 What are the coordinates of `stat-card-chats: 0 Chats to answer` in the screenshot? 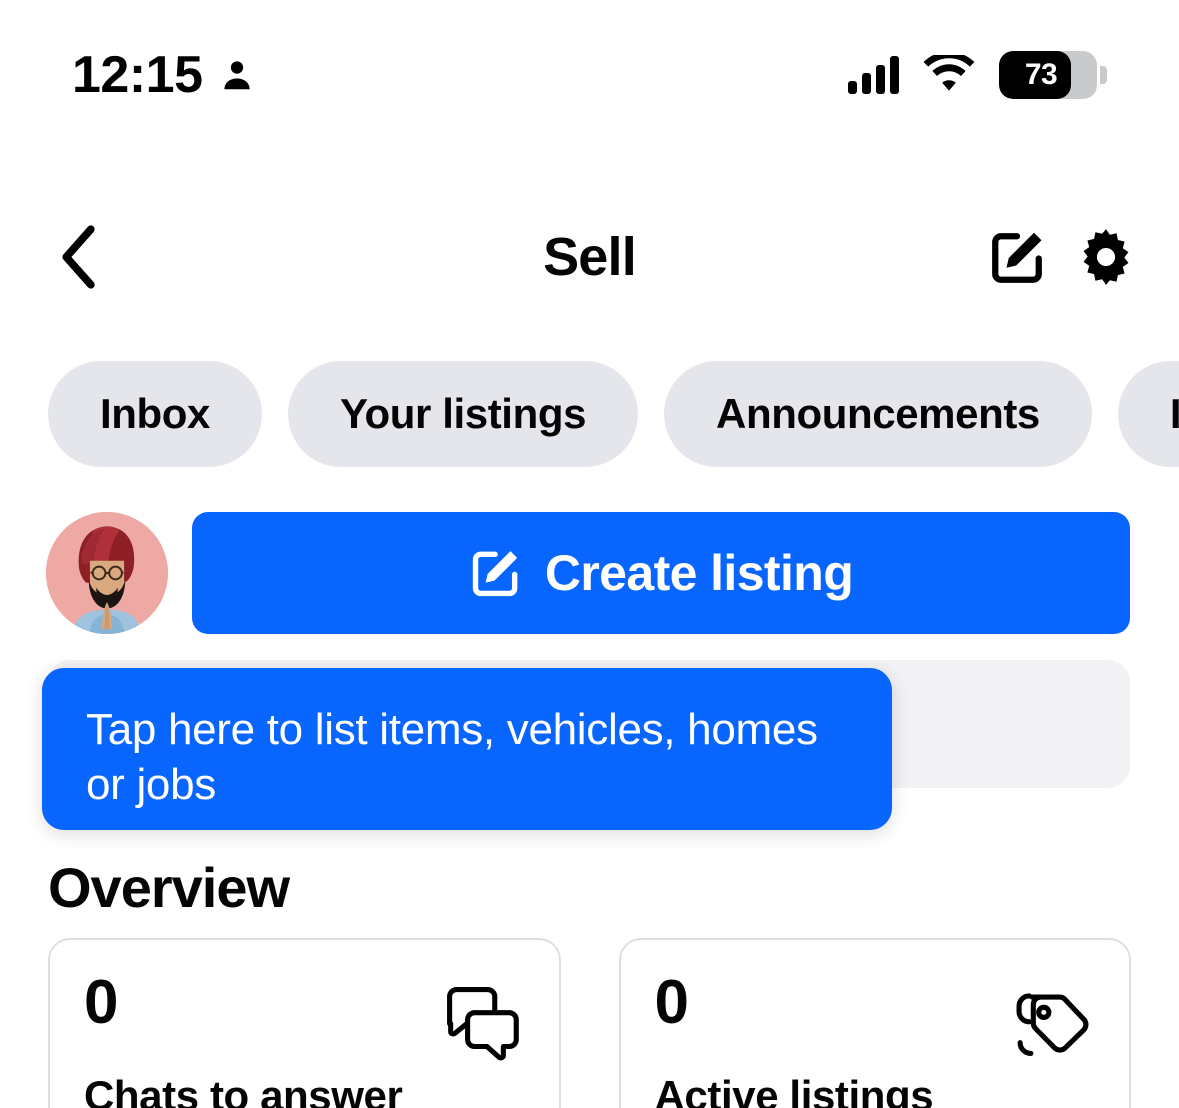 It's located at (304, 1023).